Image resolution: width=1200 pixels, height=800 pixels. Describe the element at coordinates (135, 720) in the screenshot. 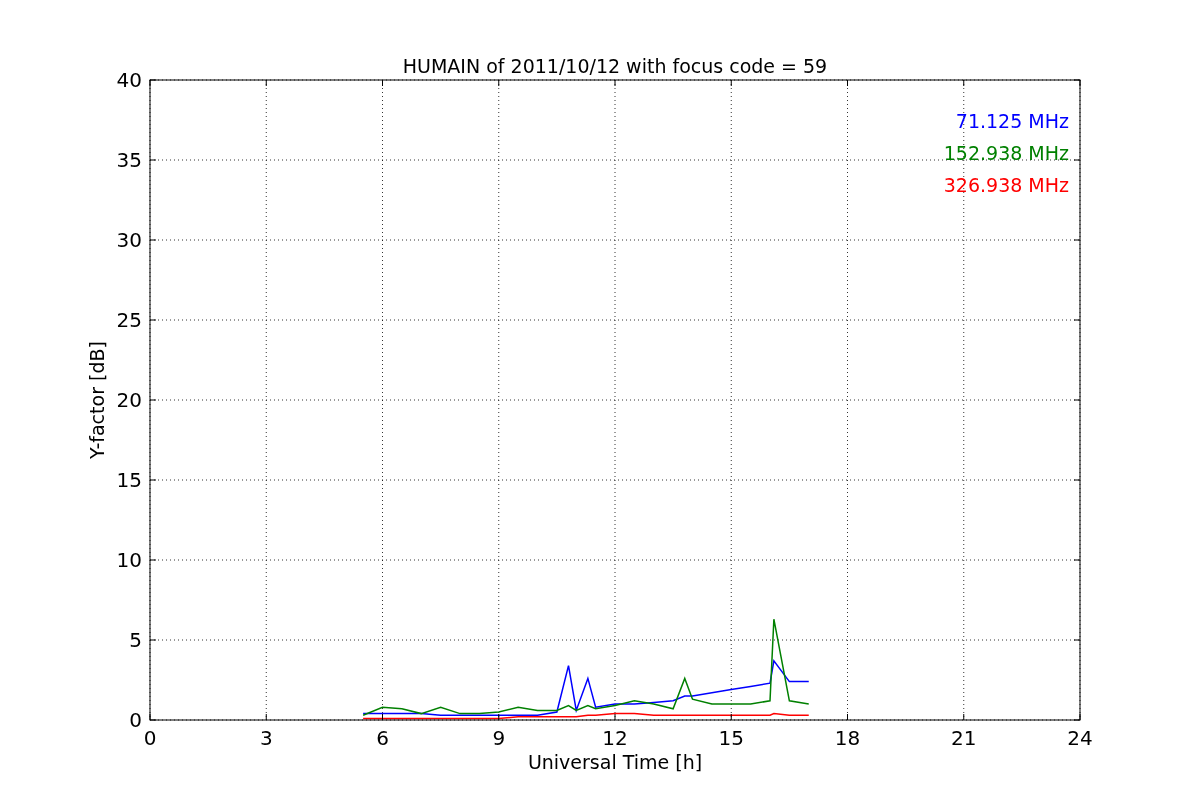

I see `y-tick-label: 0` at that location.